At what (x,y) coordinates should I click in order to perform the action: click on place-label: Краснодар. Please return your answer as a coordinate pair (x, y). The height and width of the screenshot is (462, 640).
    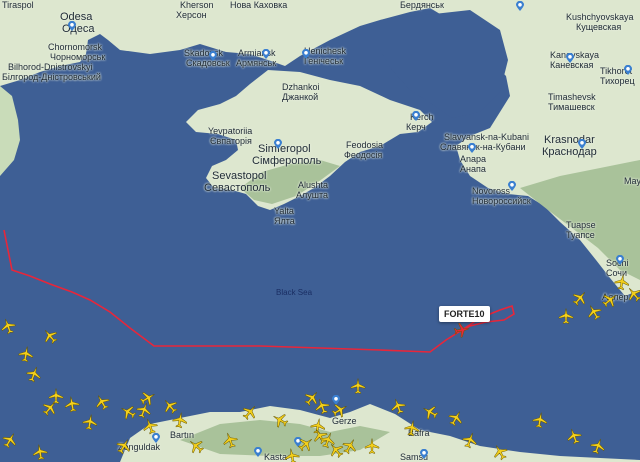
    Looking at the image, I should click on (569, 152).